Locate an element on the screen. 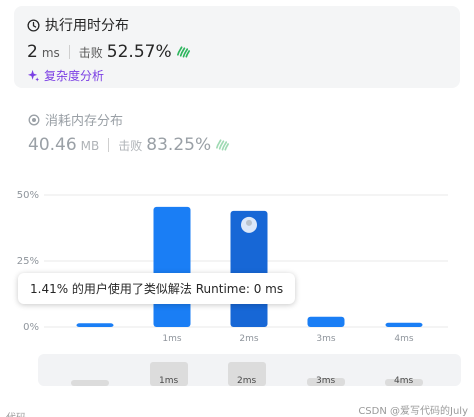 This screenshot has height=417, width=474. memory-beats-label: 击败 is located at coordinates (130, 146).